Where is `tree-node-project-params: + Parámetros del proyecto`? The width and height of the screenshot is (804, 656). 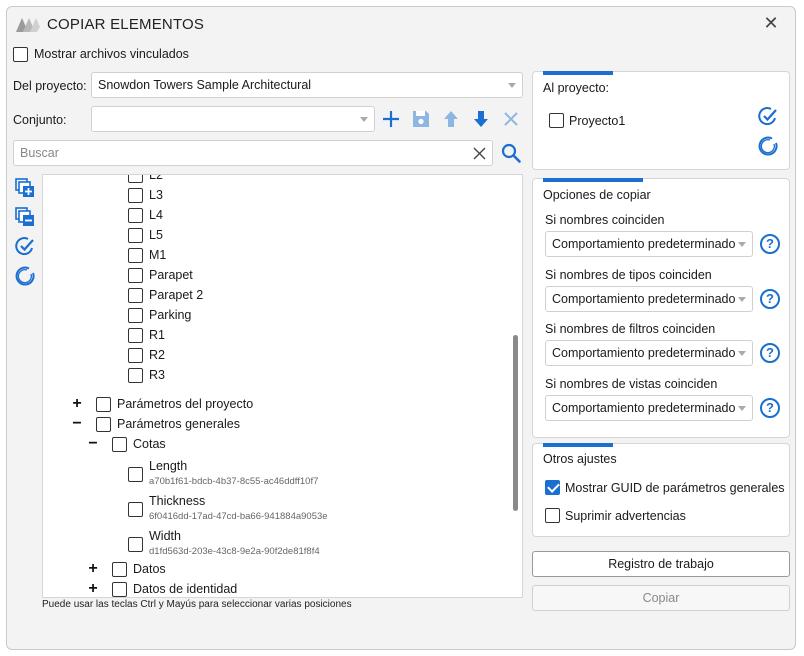
tree-node-project-params: + Parámetros del proyecto is located at coordinates (220, 405).